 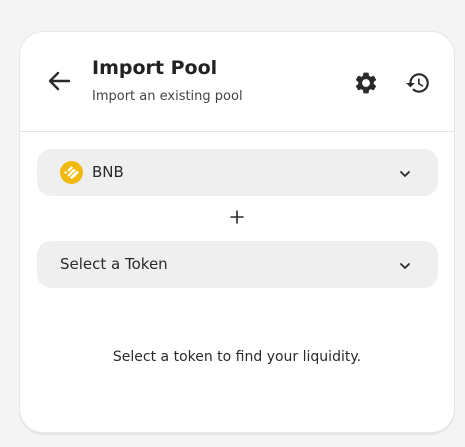 I want to click on arrow-left-icon, so click(x=59, y=81).